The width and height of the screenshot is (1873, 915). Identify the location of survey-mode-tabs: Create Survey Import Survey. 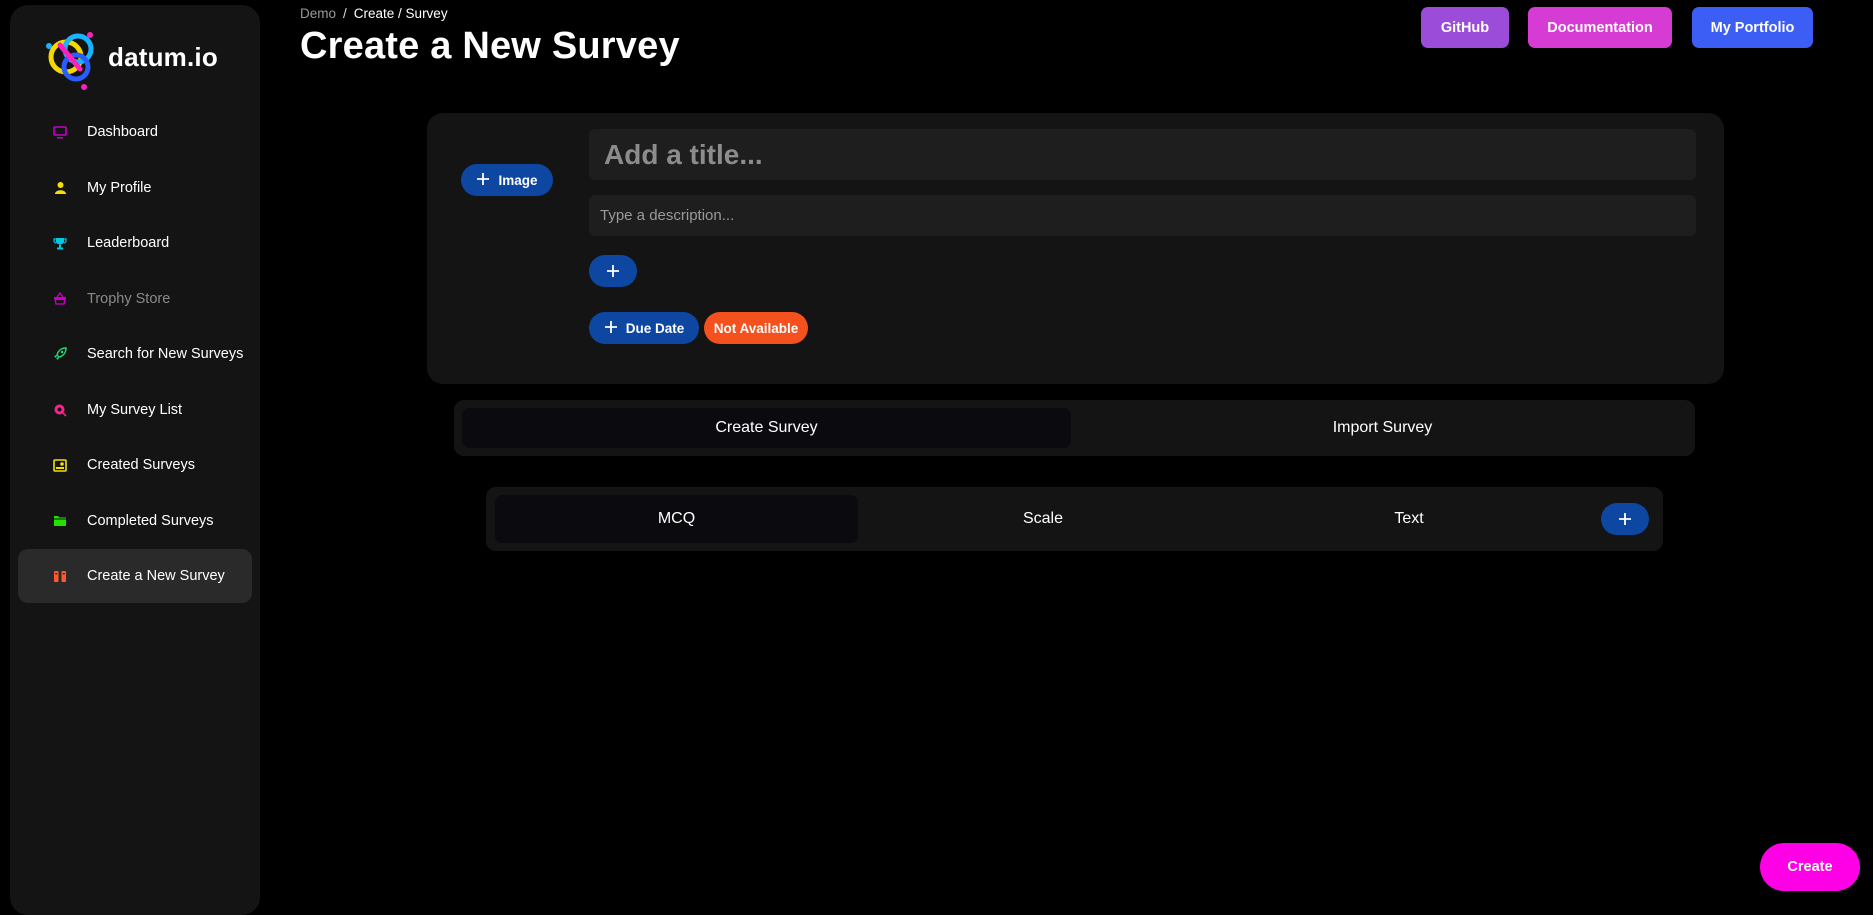
(1074, 428).